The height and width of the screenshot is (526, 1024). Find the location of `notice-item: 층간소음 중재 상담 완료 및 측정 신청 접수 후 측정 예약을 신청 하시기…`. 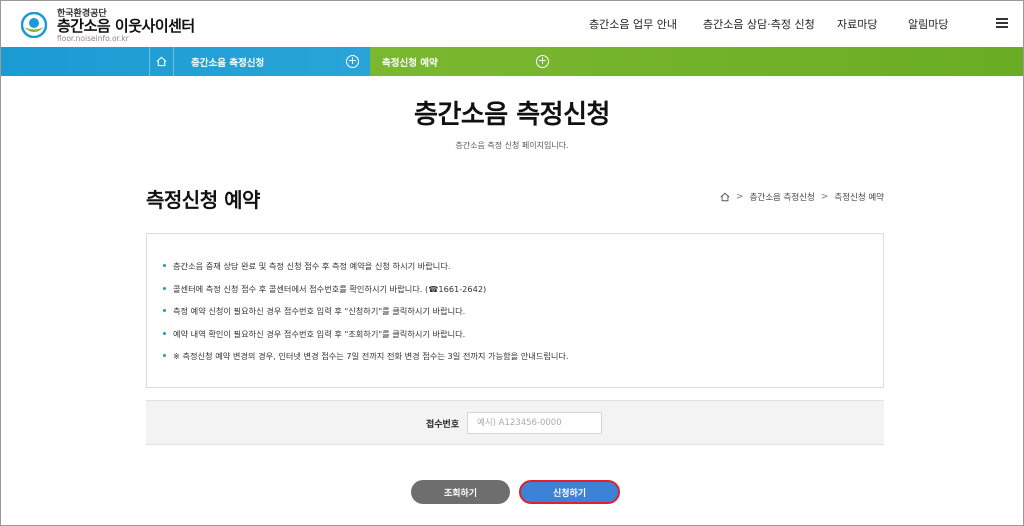

notice-item: 층간소음 중재 상담 완료 및 측정 신청 접수 후 측정 예약을 신청 하시기… is located at coordinates (366, 271).